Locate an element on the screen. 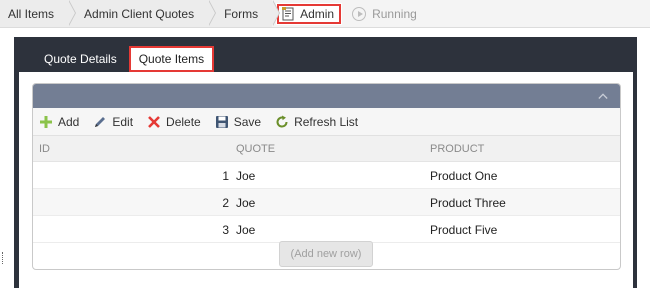 This screenshot has height=288, width=650. play-icon is located at coordinates (359, 13).